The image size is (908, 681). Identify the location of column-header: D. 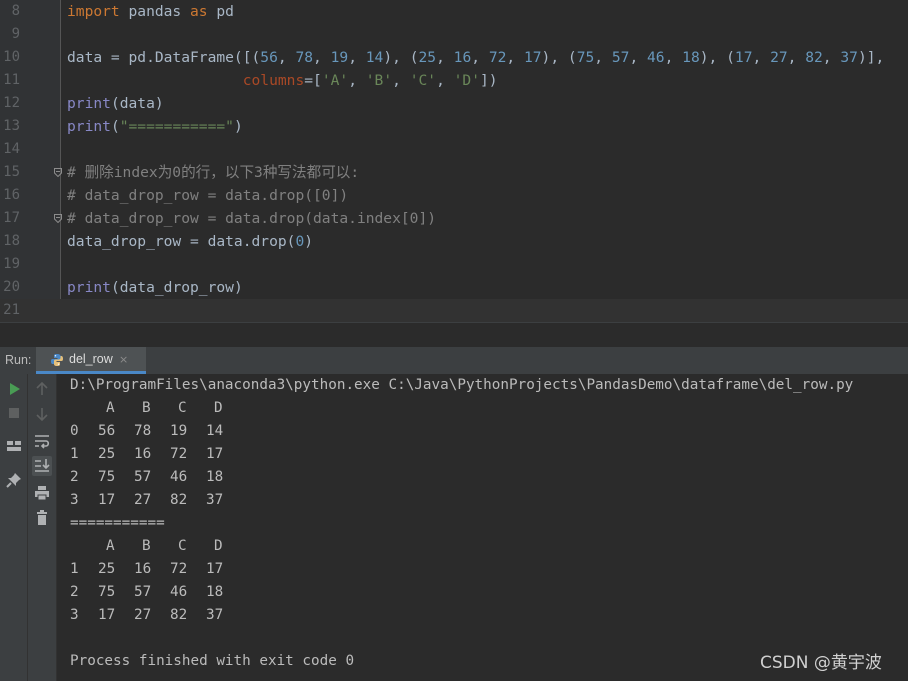
(218, 408).